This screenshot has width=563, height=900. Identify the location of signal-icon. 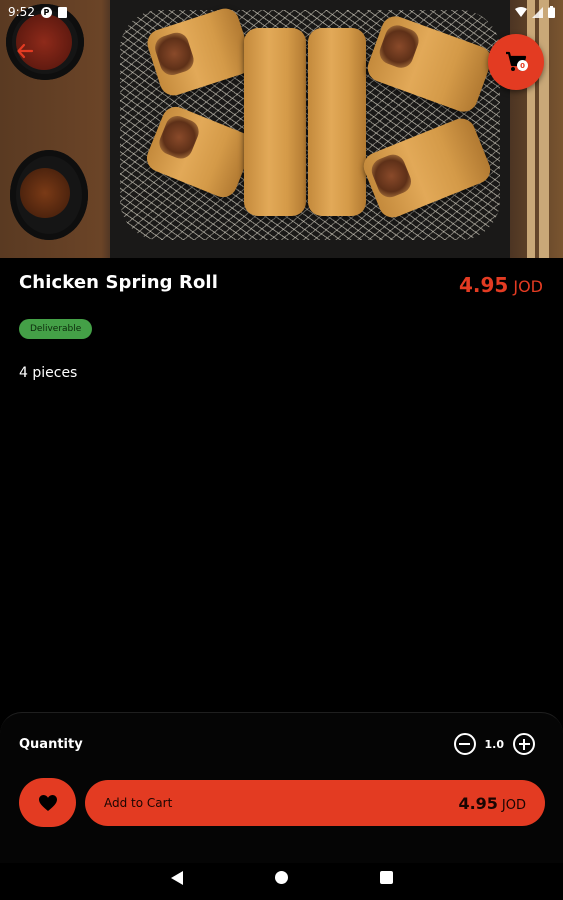
(537, 12).